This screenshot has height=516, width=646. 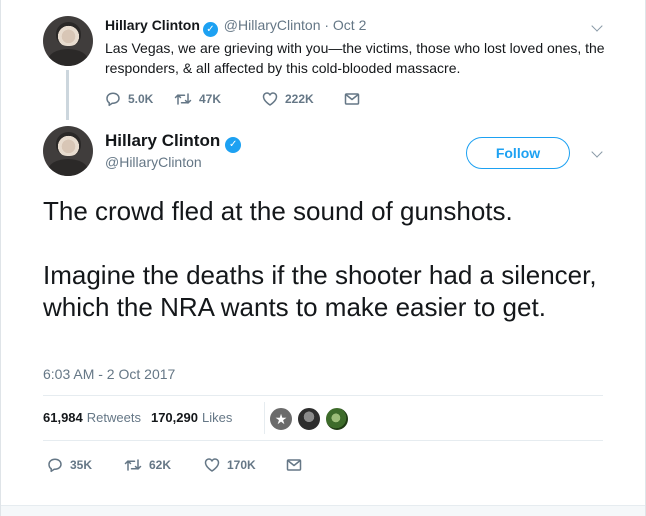 I want to click on retweet-count: 62K, so click(x=160, y=465).